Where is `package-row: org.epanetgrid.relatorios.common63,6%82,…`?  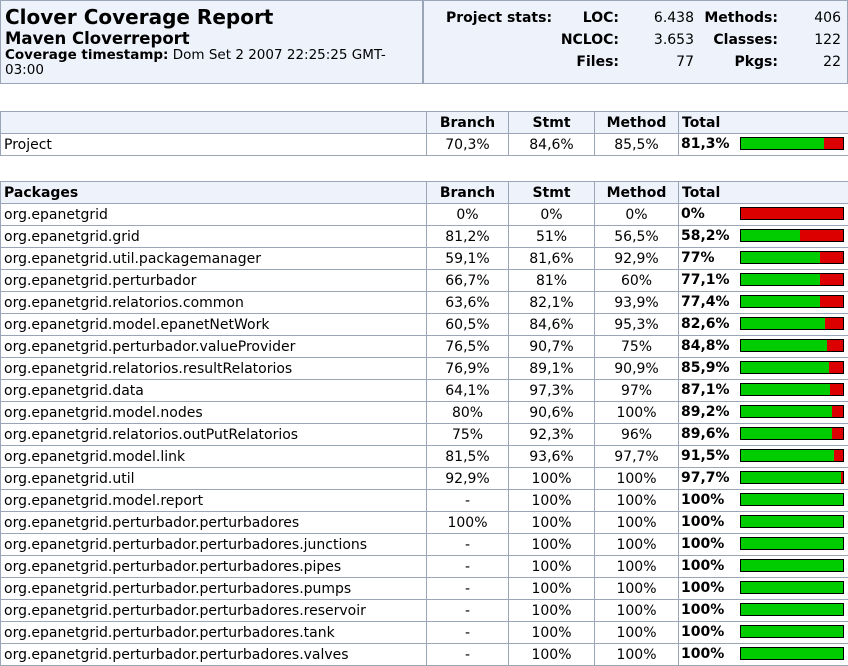
package-row: org.epanetgrid.relatorios.common63,6%82,… is located at coordinates (424, 303).